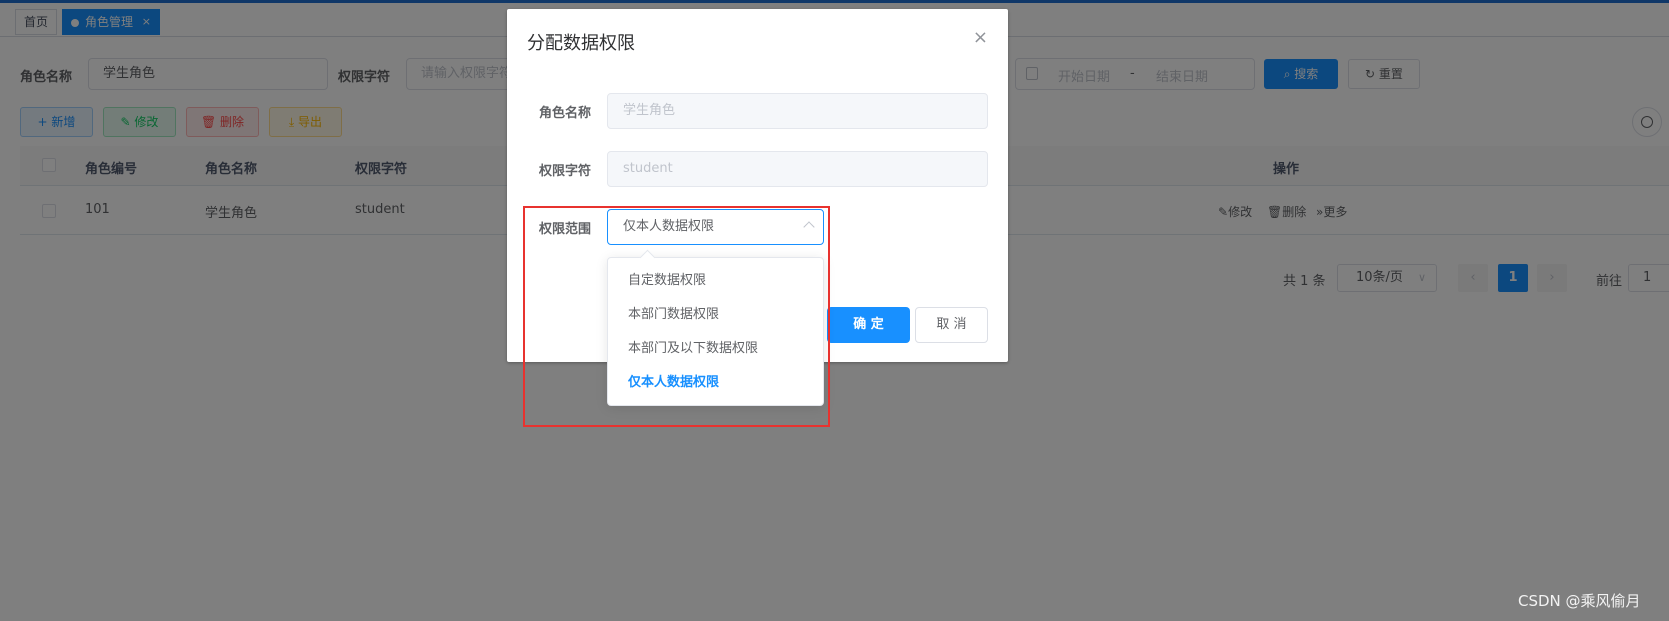 Image resolution: width=1669 pixels, height=621 pixels. What do you see at coordinates (797, 169) in the screenshot?
I see `dialog-perm-input: student` at bounding box center [797, 169].